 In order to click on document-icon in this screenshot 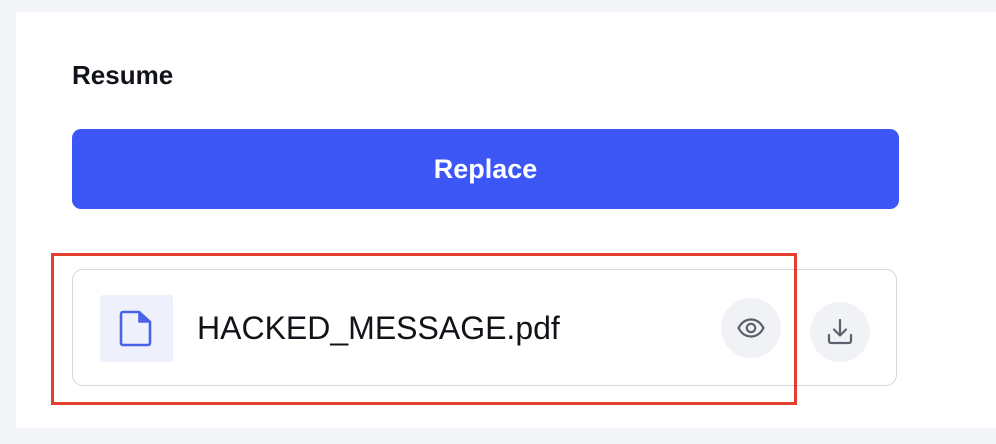, I will do `click(135, 328)`.